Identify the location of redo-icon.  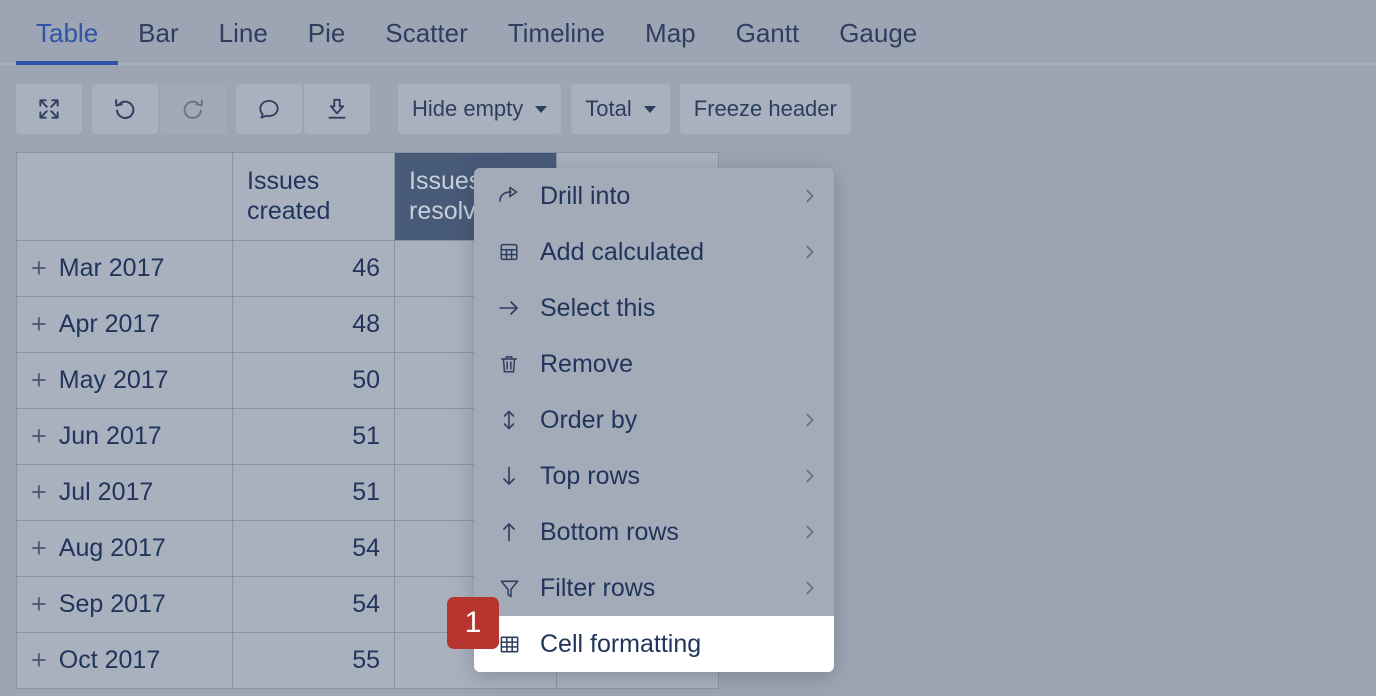
(193, 109).